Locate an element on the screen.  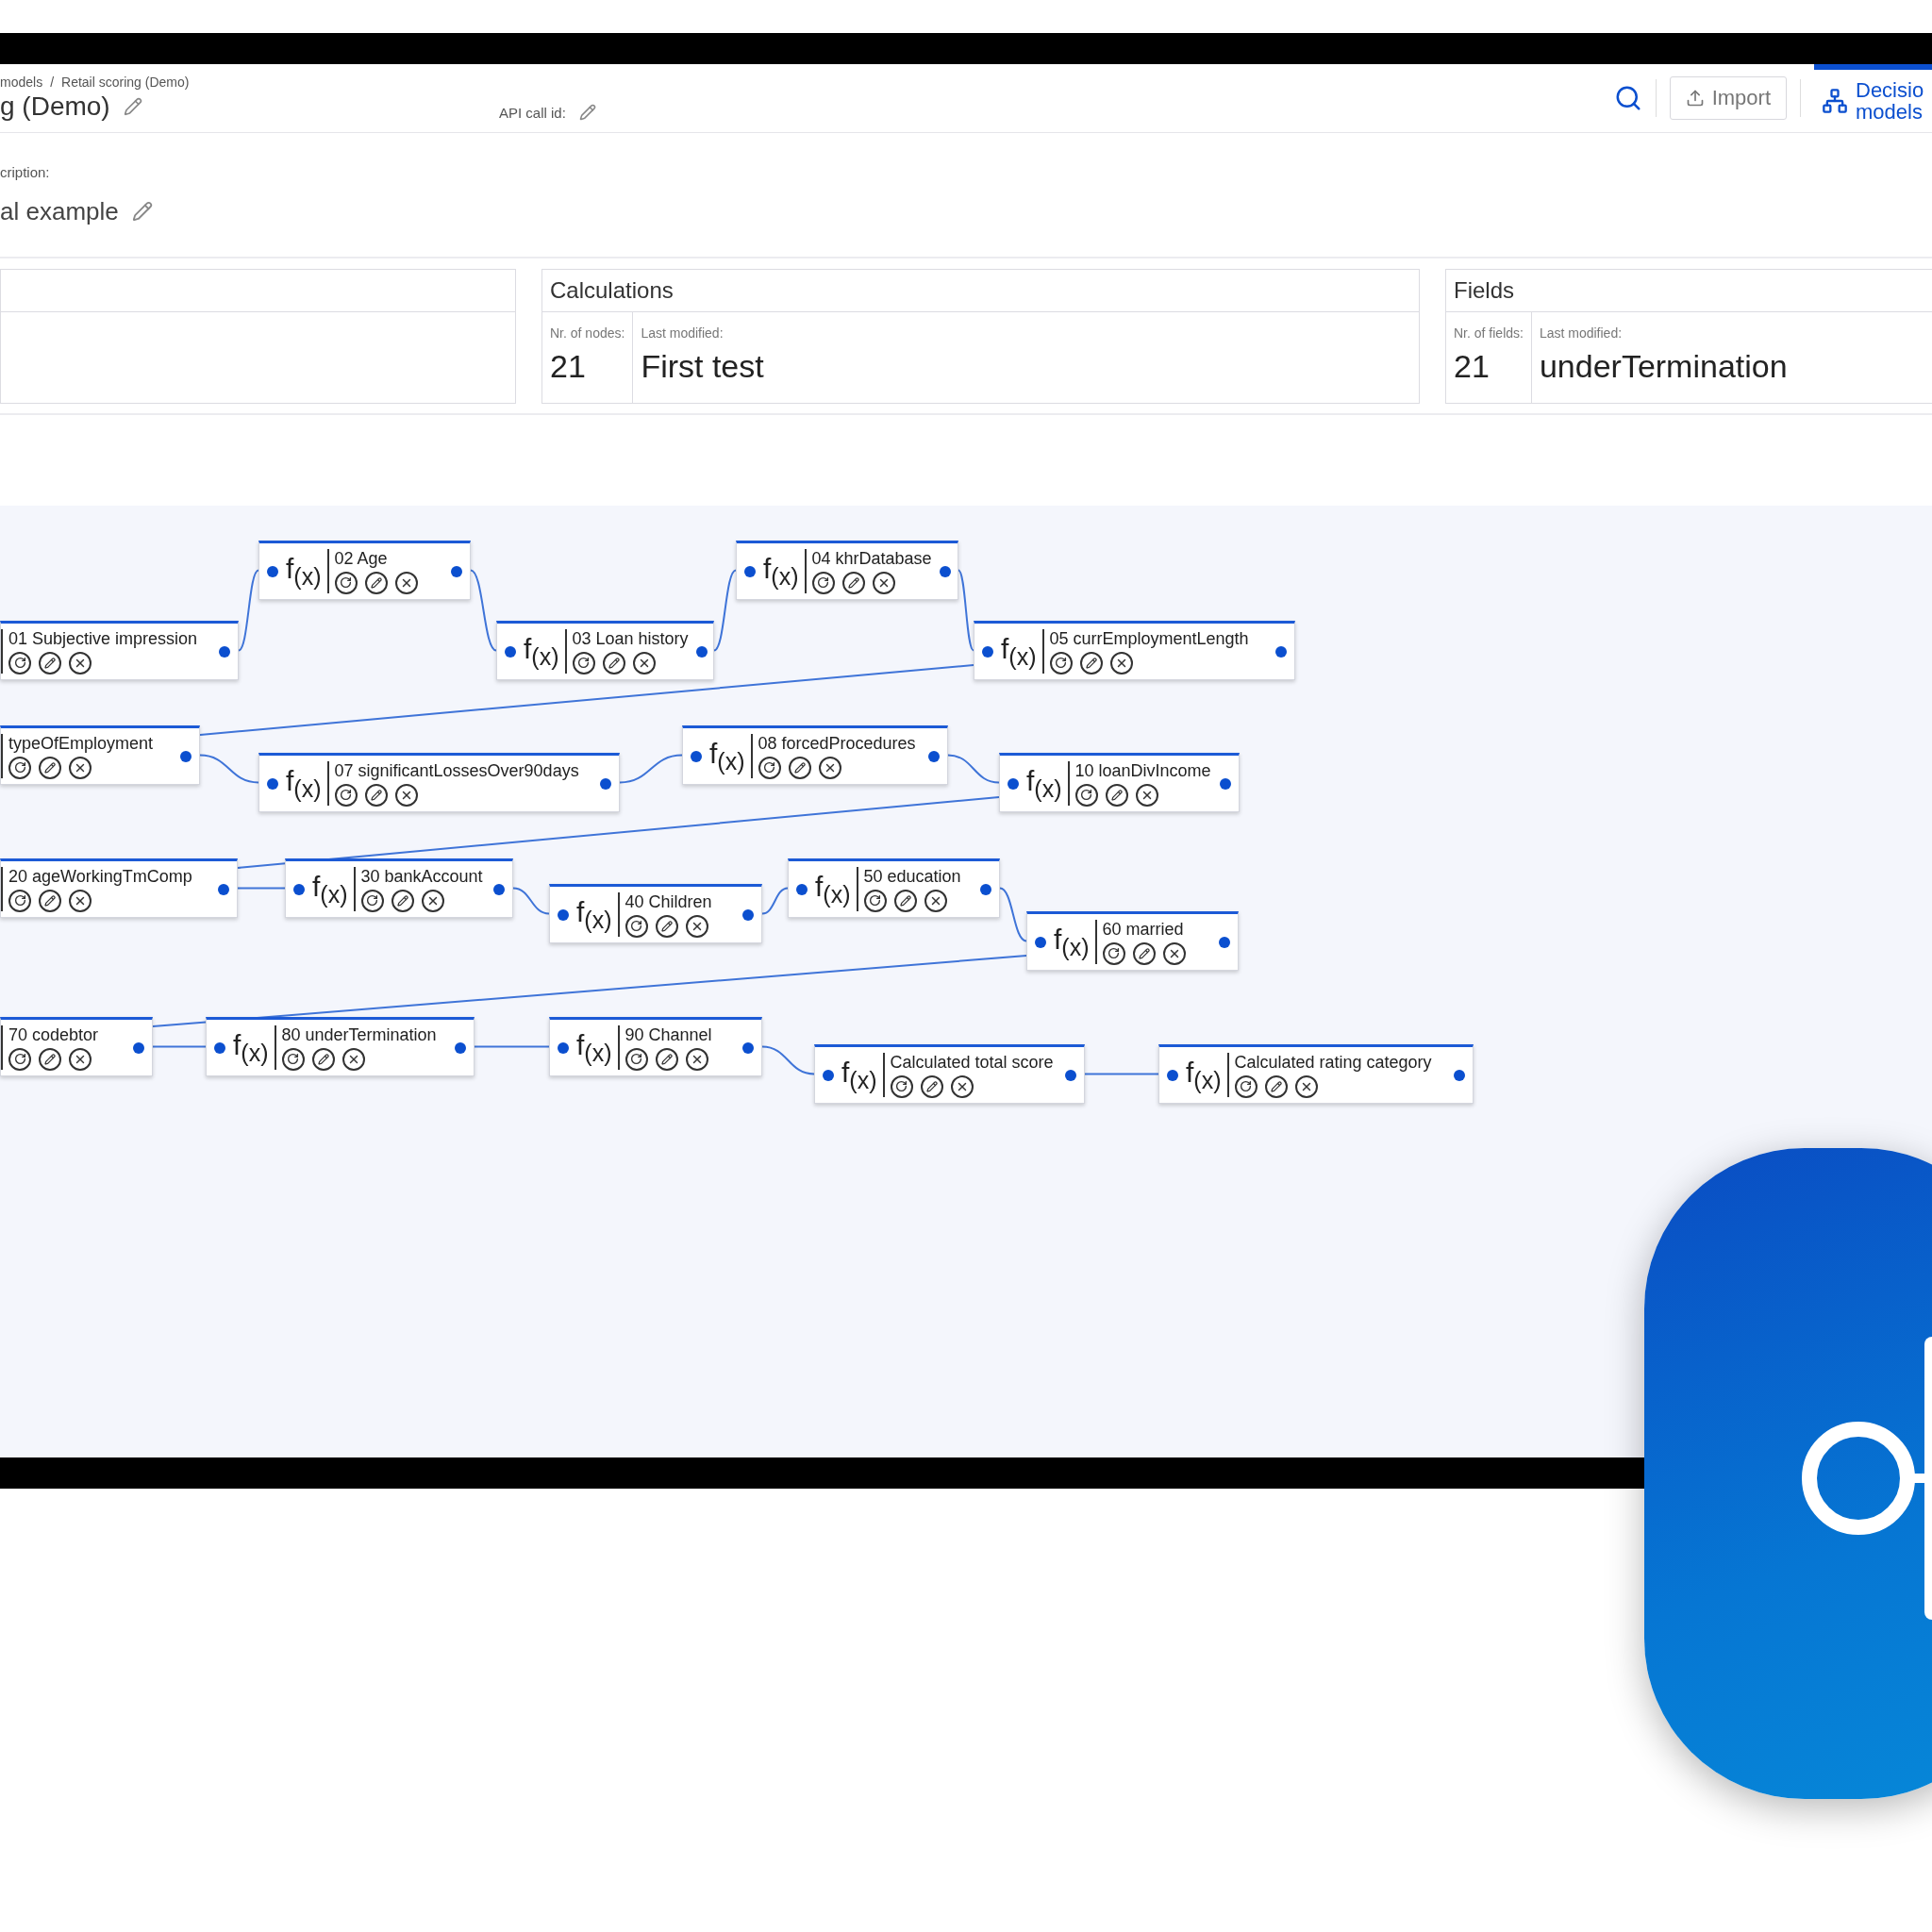
node-card: f$_{(x)}$ 04 khrDatabase is located at coordinates (847, 571).